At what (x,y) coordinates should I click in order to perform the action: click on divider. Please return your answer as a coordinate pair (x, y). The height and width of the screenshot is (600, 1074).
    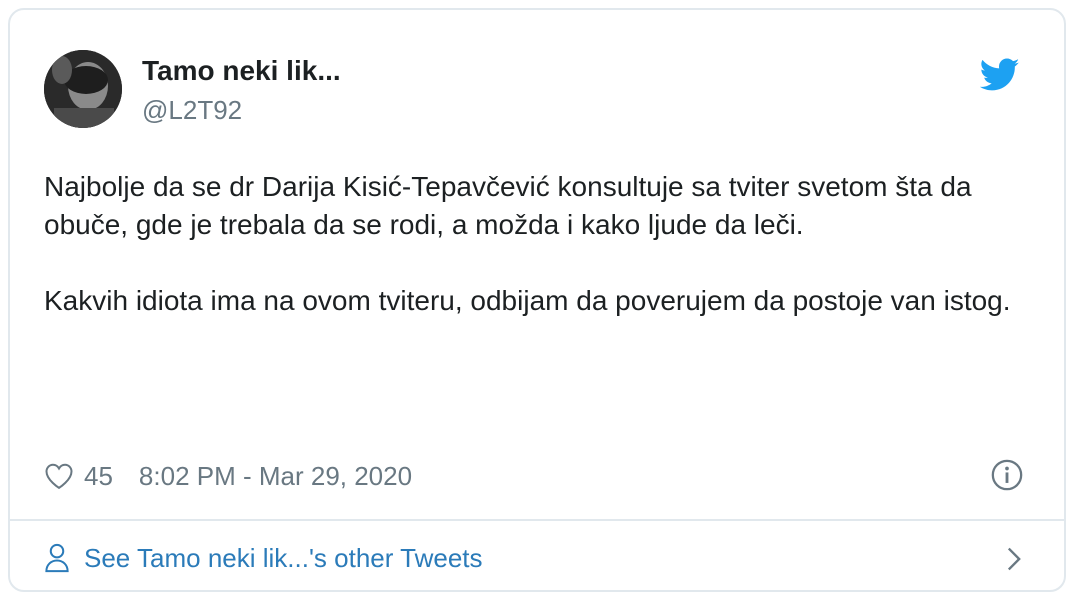
    Looking at the image, I should click on (537, 520).